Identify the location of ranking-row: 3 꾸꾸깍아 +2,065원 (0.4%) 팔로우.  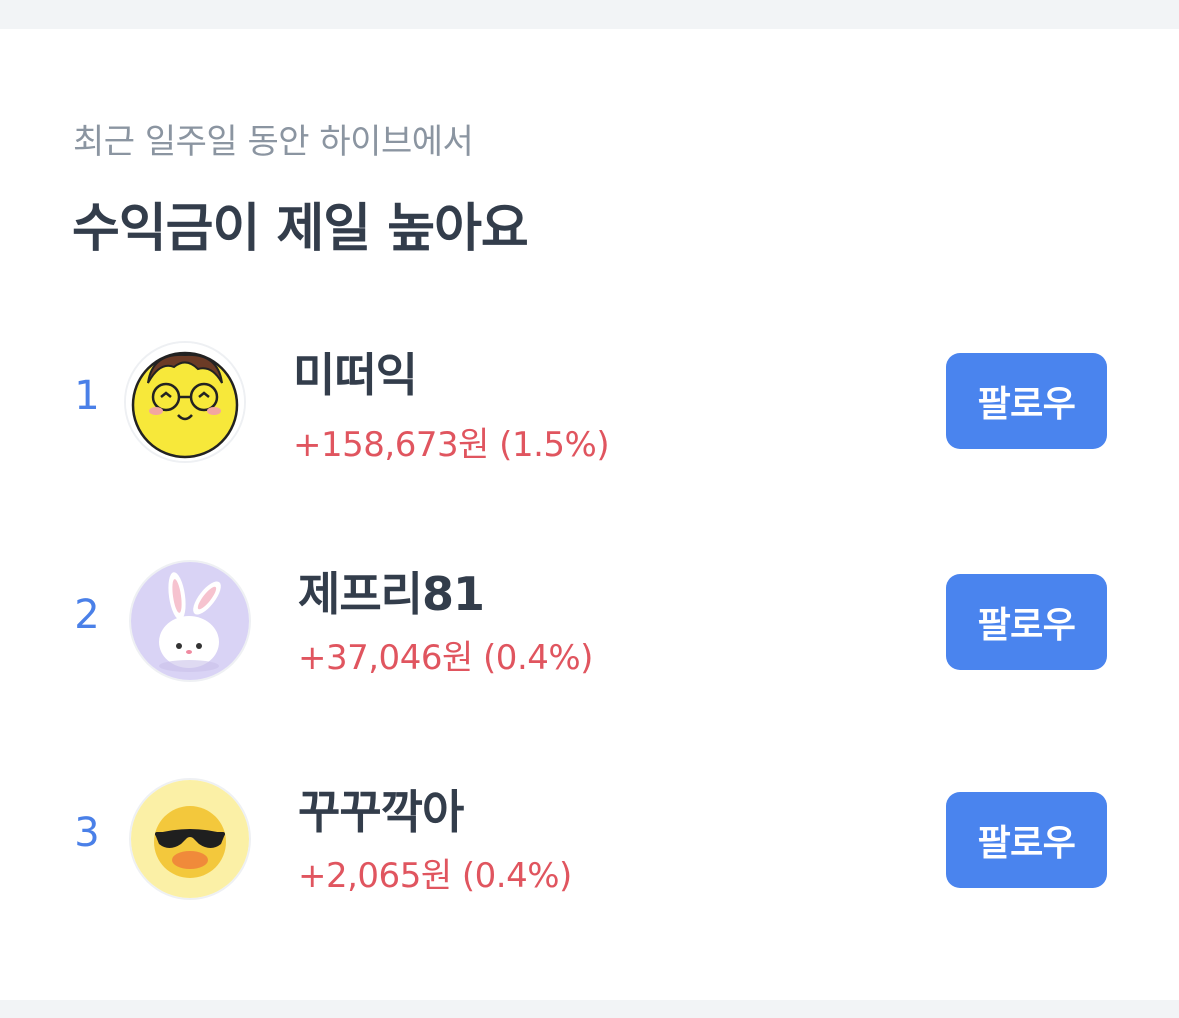
(589, 839).